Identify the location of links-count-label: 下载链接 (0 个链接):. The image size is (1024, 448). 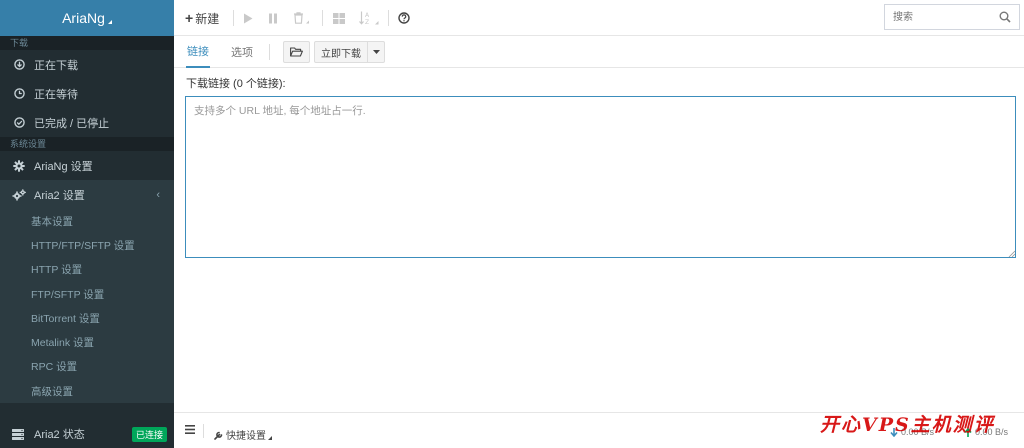
(236, 84).